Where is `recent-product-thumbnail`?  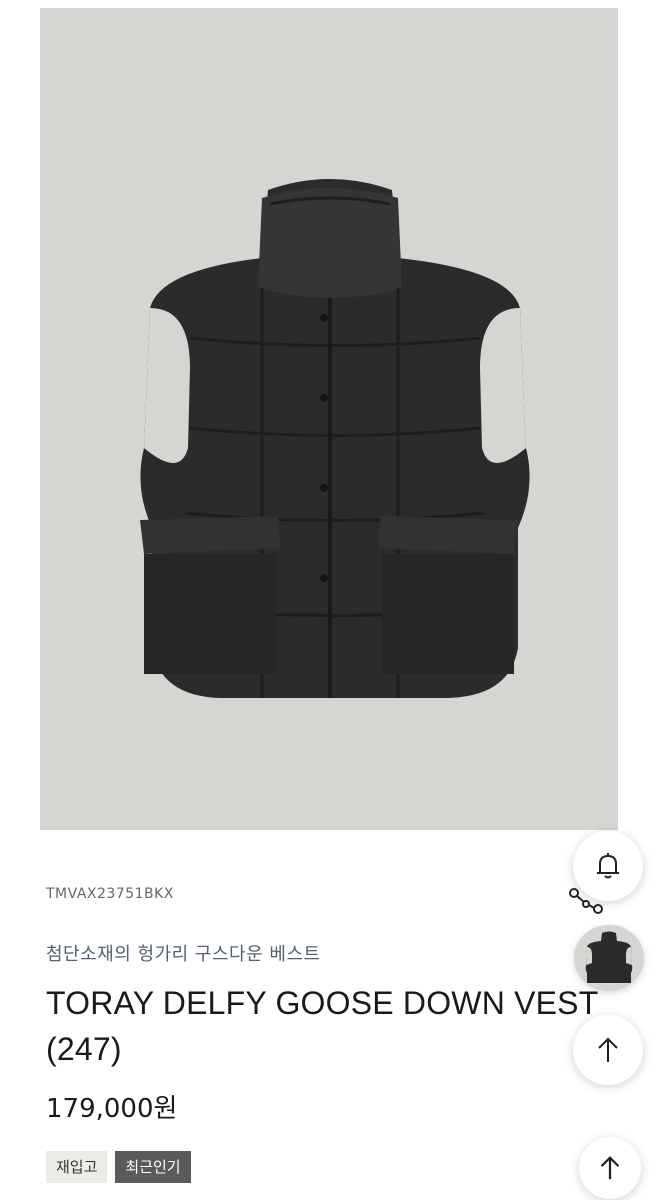
recent-product-thumbnail is located at coordinates (609, 958).